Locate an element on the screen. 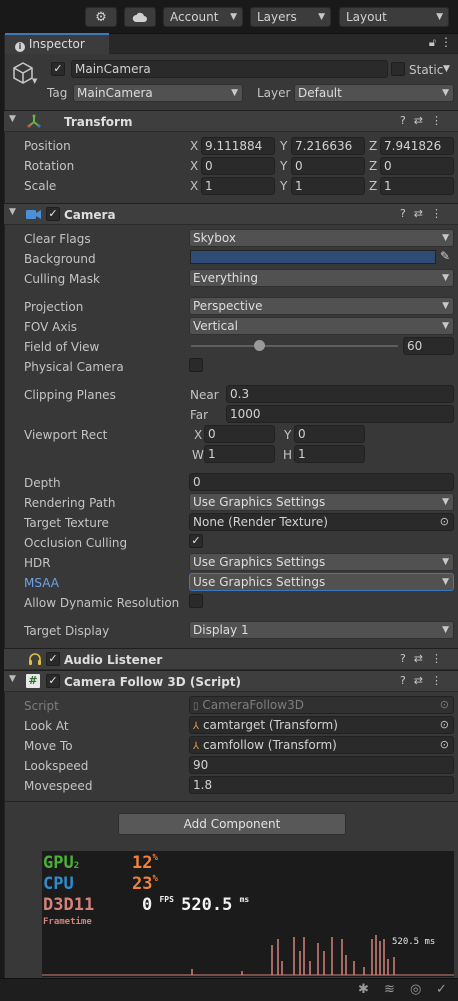 This screenshot has width=458, height=1001. scale-z-field: 1 is located at coordinates (417, 186).